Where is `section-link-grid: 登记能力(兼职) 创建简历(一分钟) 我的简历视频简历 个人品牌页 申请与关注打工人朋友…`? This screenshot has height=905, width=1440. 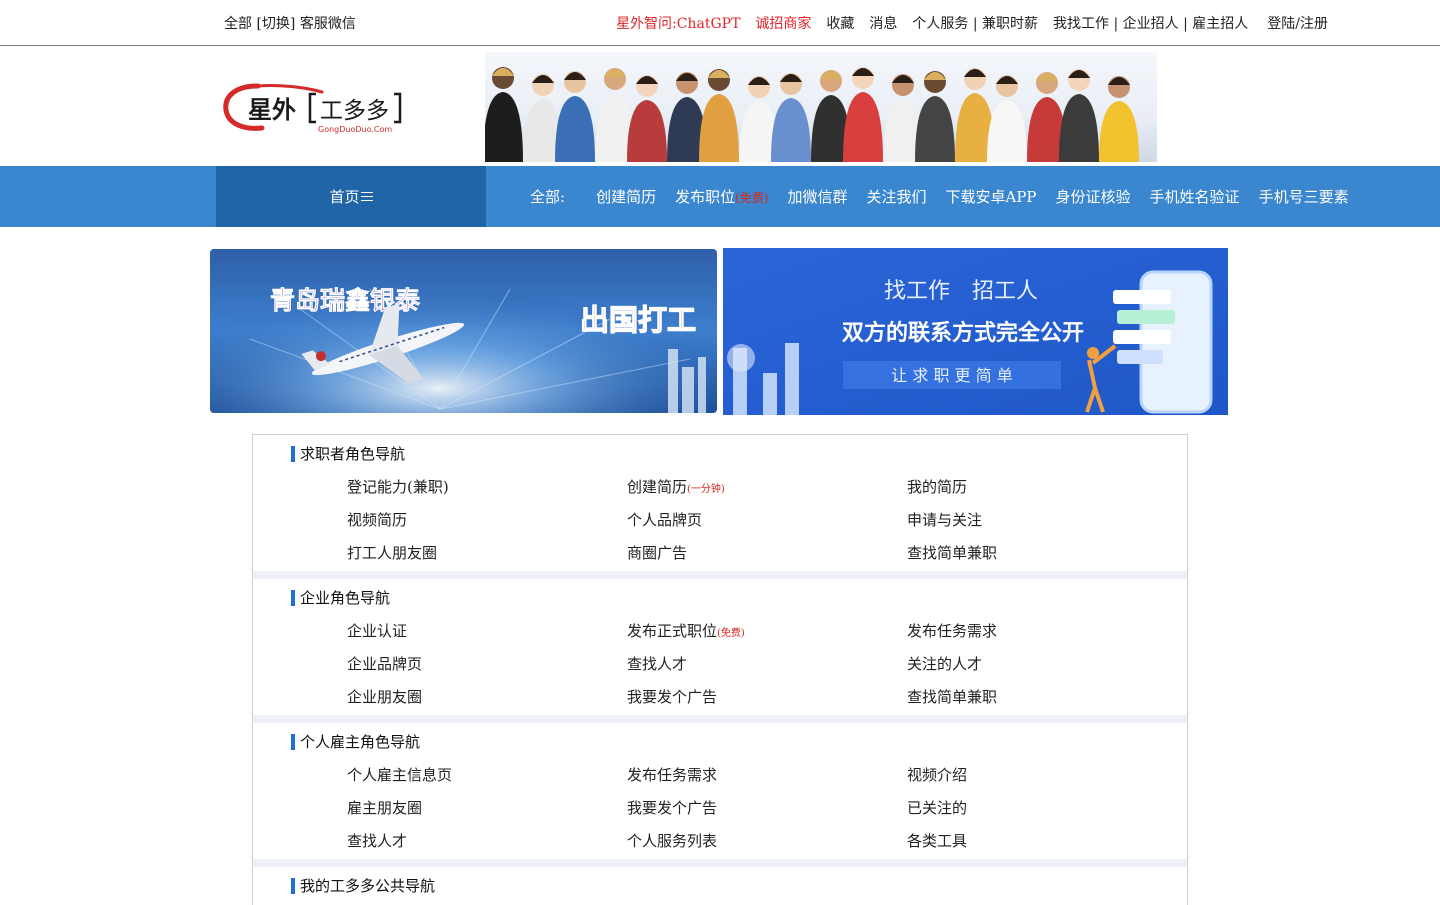
section-link-grid: 登记能力(兼职) 创建简历(一分钟) 我的简历视频简历 个人品牌页 申请与关注打工人朋友… is located at coordinates (720, 520).